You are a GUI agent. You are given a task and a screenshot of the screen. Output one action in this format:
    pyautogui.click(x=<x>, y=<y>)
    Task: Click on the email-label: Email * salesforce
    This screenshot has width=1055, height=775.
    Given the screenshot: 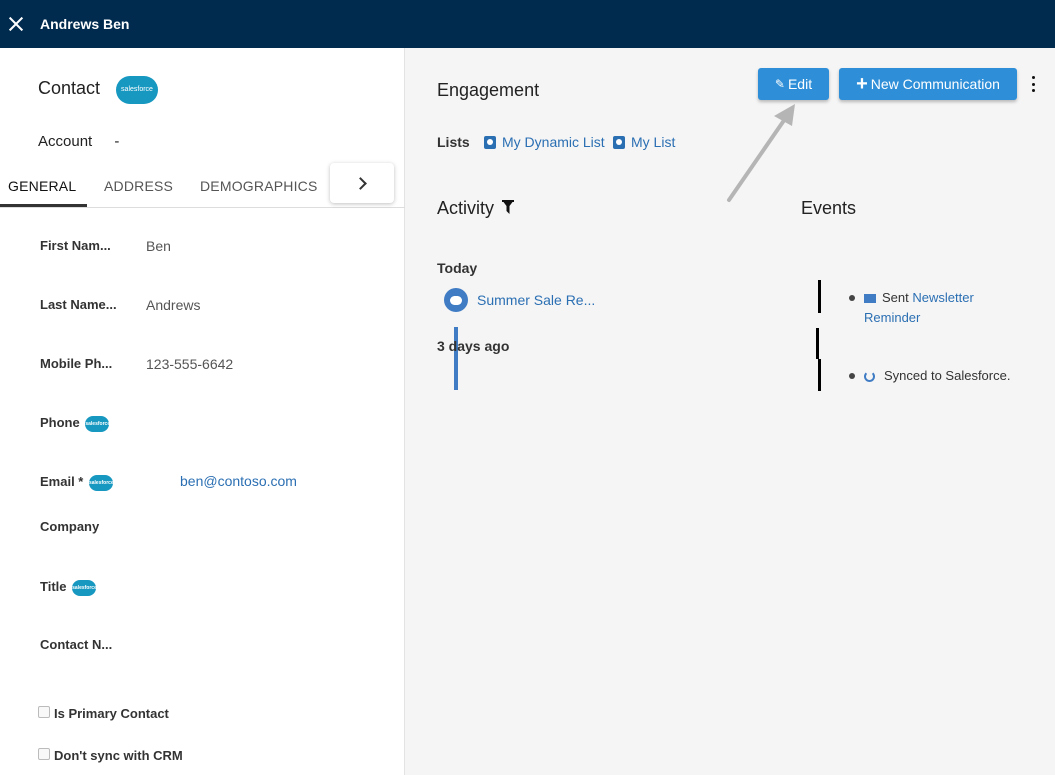 What is the action you would take?
    pyautogui.click(x=77, y=482)
    